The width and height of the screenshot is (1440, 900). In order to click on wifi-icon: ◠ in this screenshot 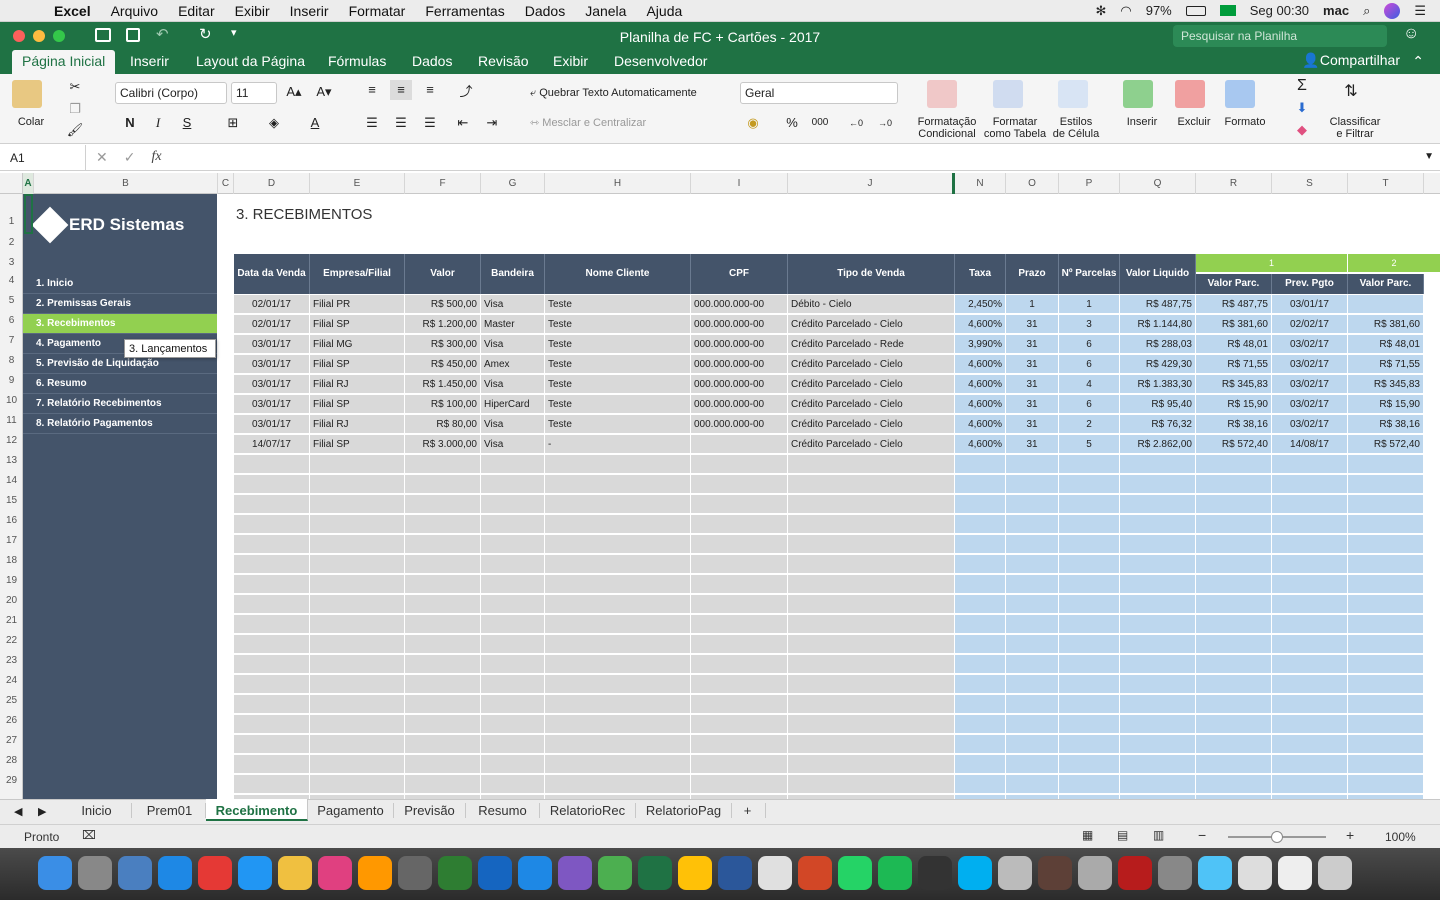, I will do `click(1125, 11)`.